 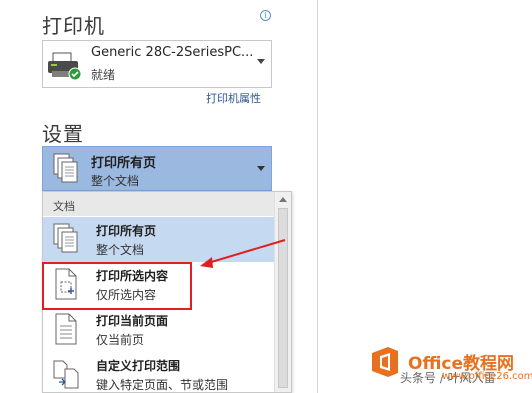 I want to click on print-range-select: 打印所有页 整个文档, so click(x=157, y=168).